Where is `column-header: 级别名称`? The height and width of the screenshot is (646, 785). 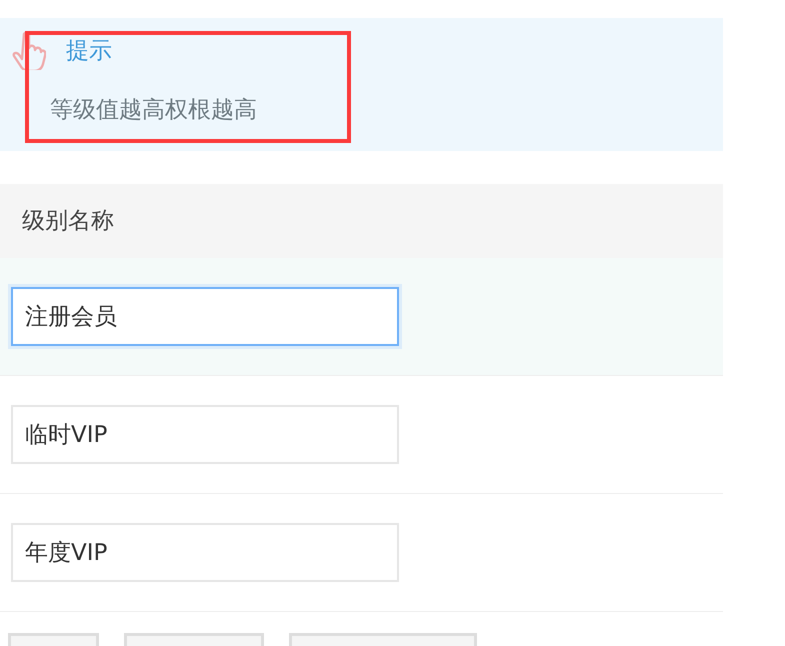 column-header: 级别名称 is located at coordinates (361, 221).